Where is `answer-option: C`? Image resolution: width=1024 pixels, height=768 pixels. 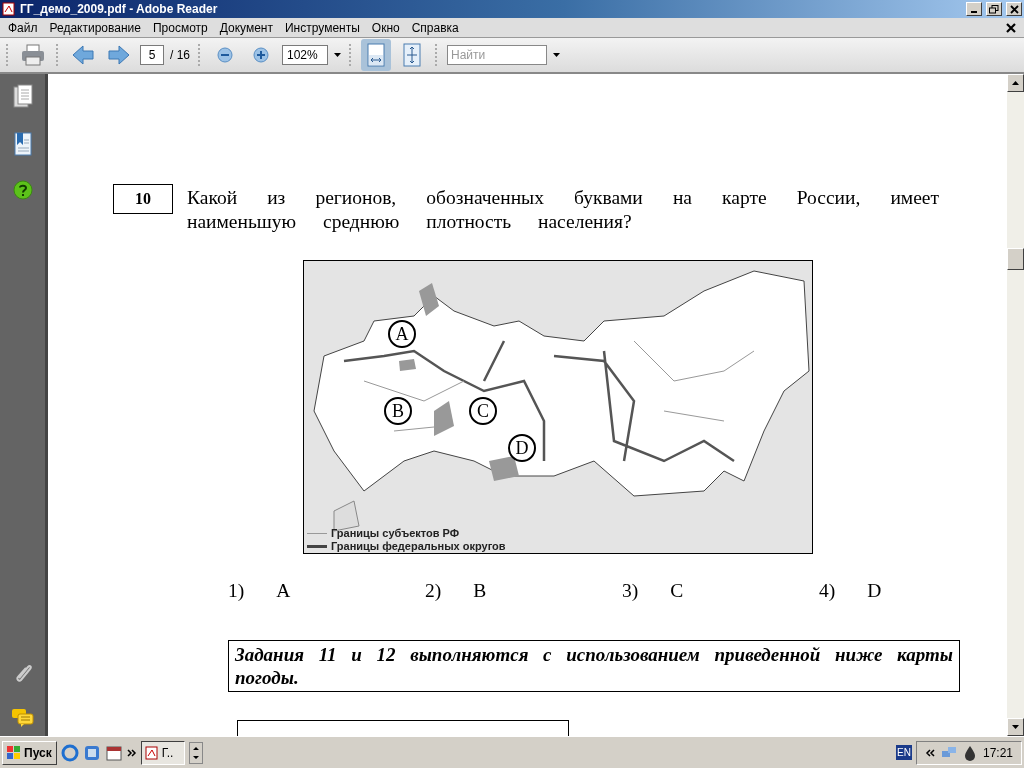
answer-option: C is located at coordinates (677, 591).